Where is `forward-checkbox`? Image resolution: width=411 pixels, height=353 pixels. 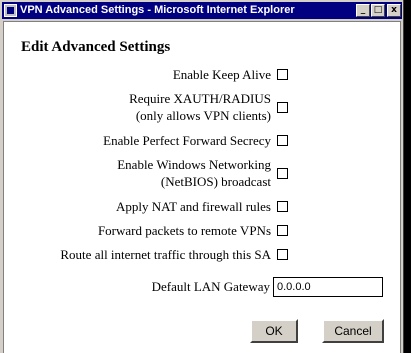
forward-checkbox is located at coordinates (282, 230).